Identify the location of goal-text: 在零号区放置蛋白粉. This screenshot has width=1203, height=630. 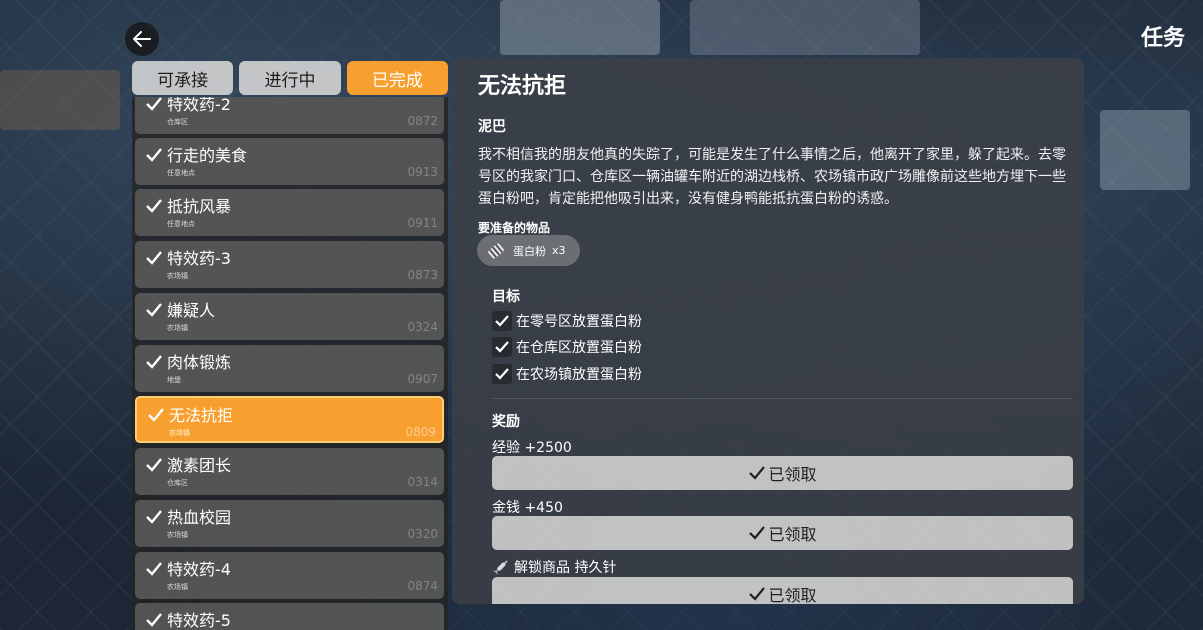
(579, 322).